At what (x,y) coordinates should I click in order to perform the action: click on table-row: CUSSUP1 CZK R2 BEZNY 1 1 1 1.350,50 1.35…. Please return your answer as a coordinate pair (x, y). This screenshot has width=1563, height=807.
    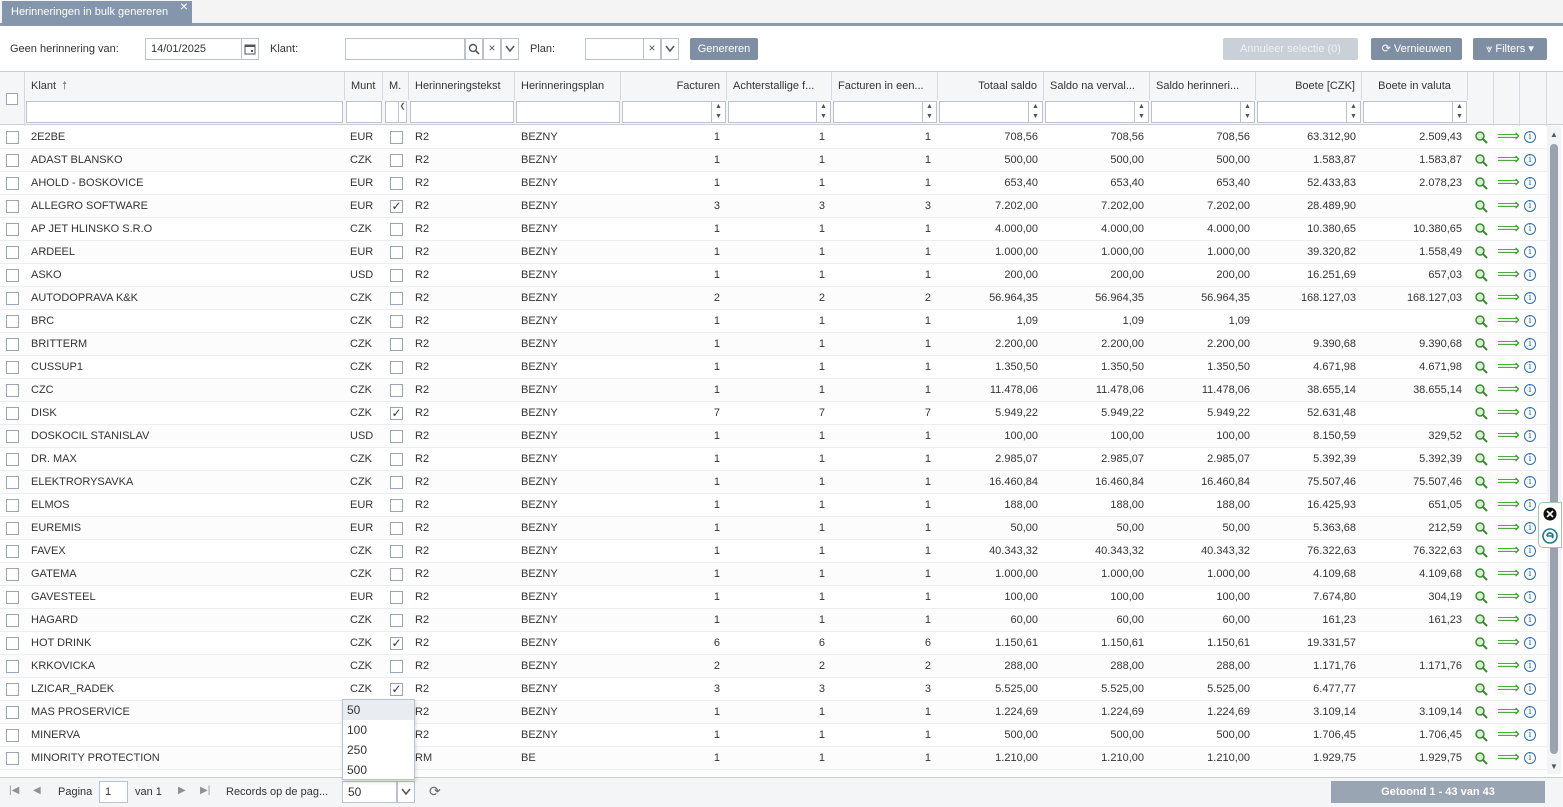
    Looking at the image, I should click on (773, 367).